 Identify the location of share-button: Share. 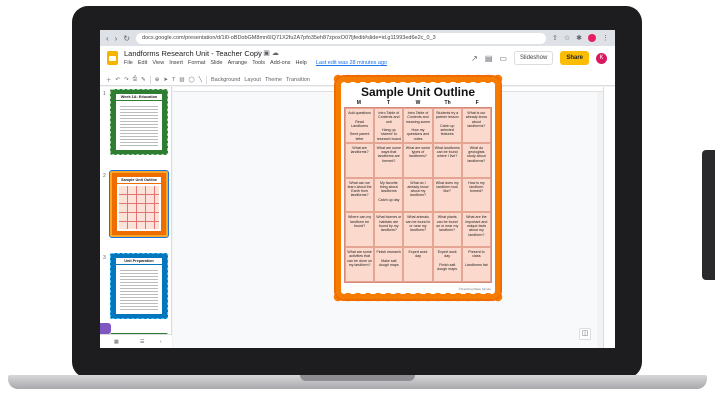
(574, 58).